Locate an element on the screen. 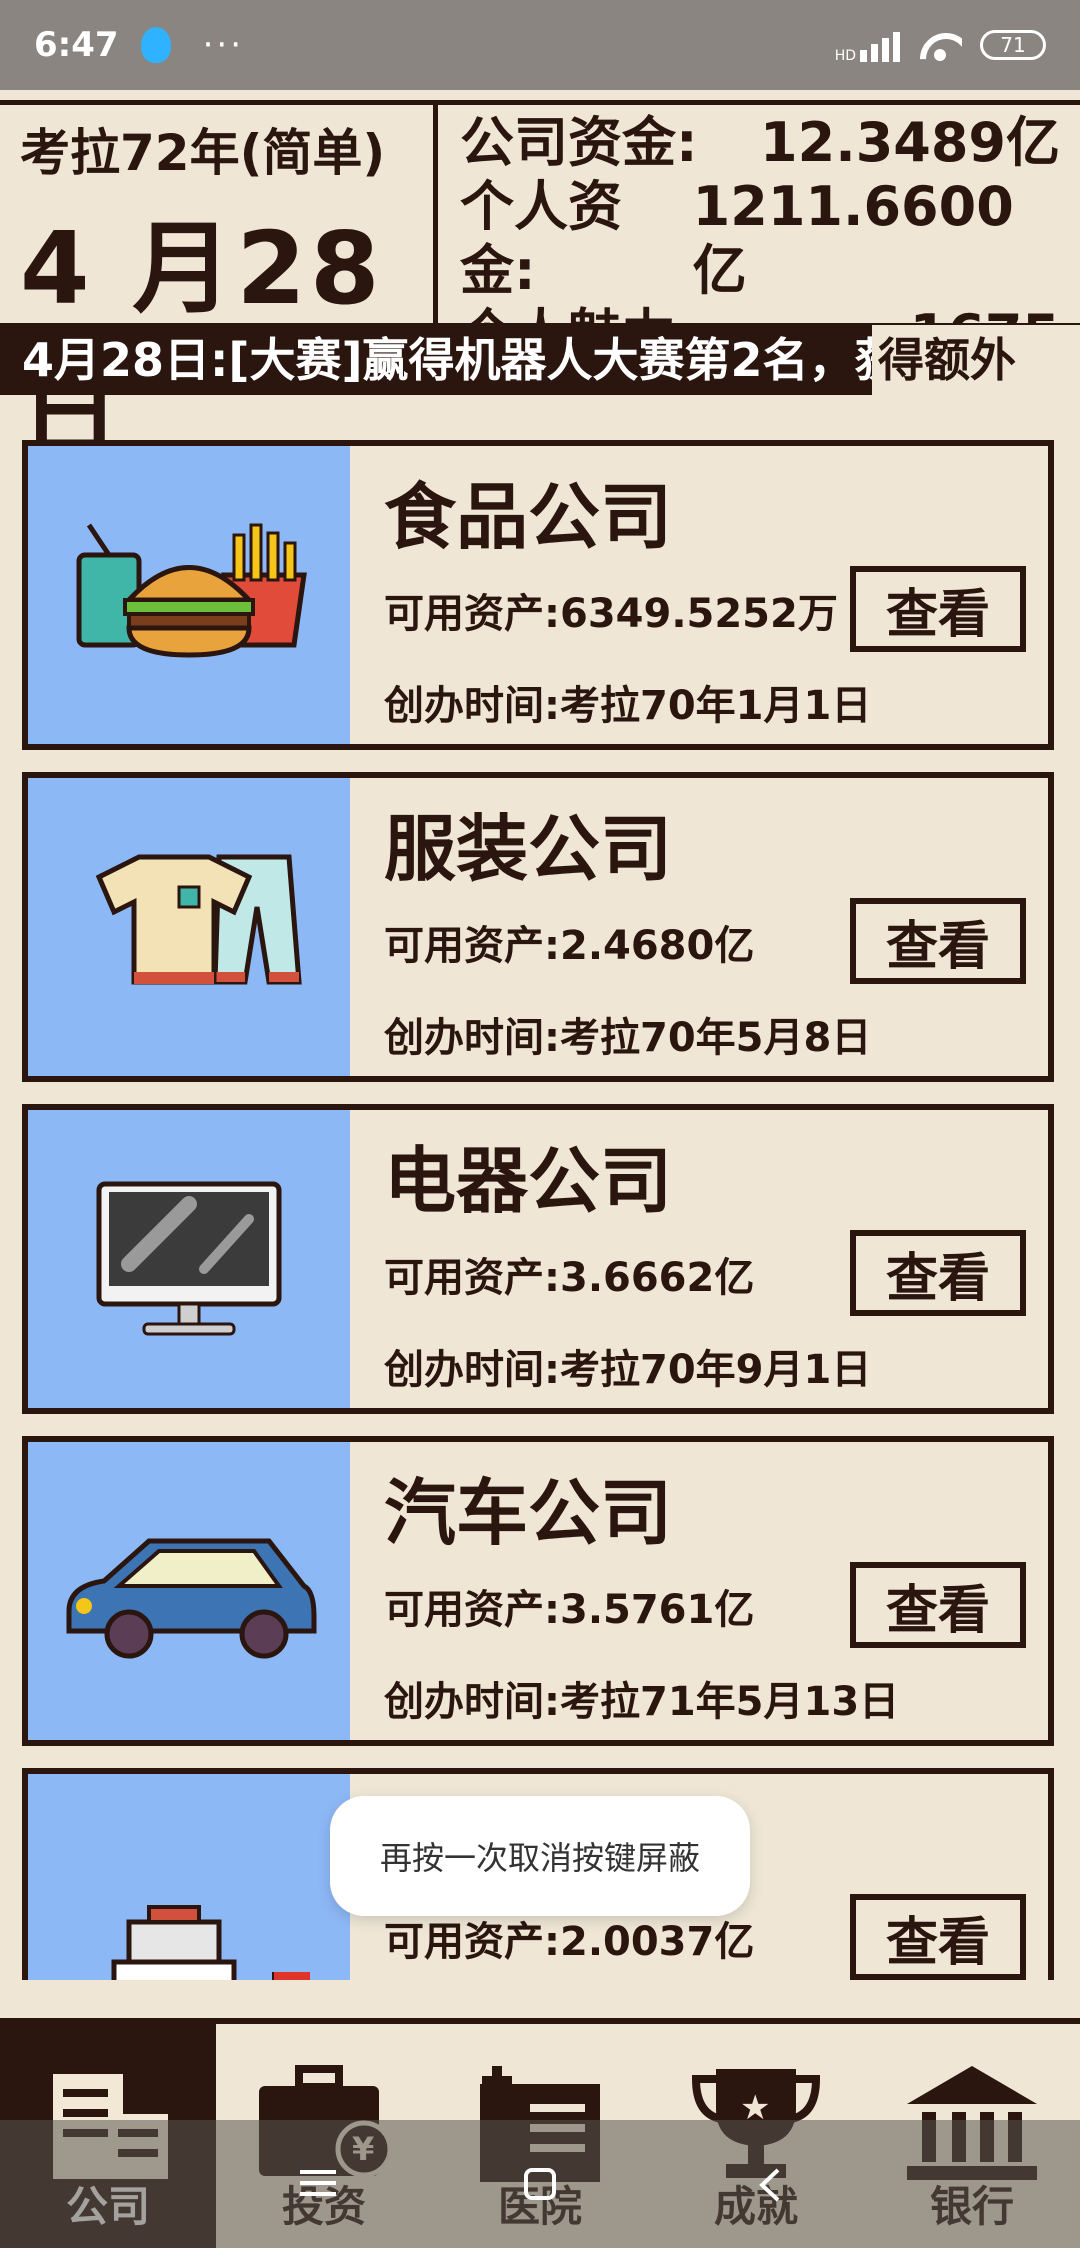 Image resolution: width=1080 pixels, height=2248 pixels. company-founded: 创办时间:考拉71年5月13日 is located at coordinates (642, 1702).